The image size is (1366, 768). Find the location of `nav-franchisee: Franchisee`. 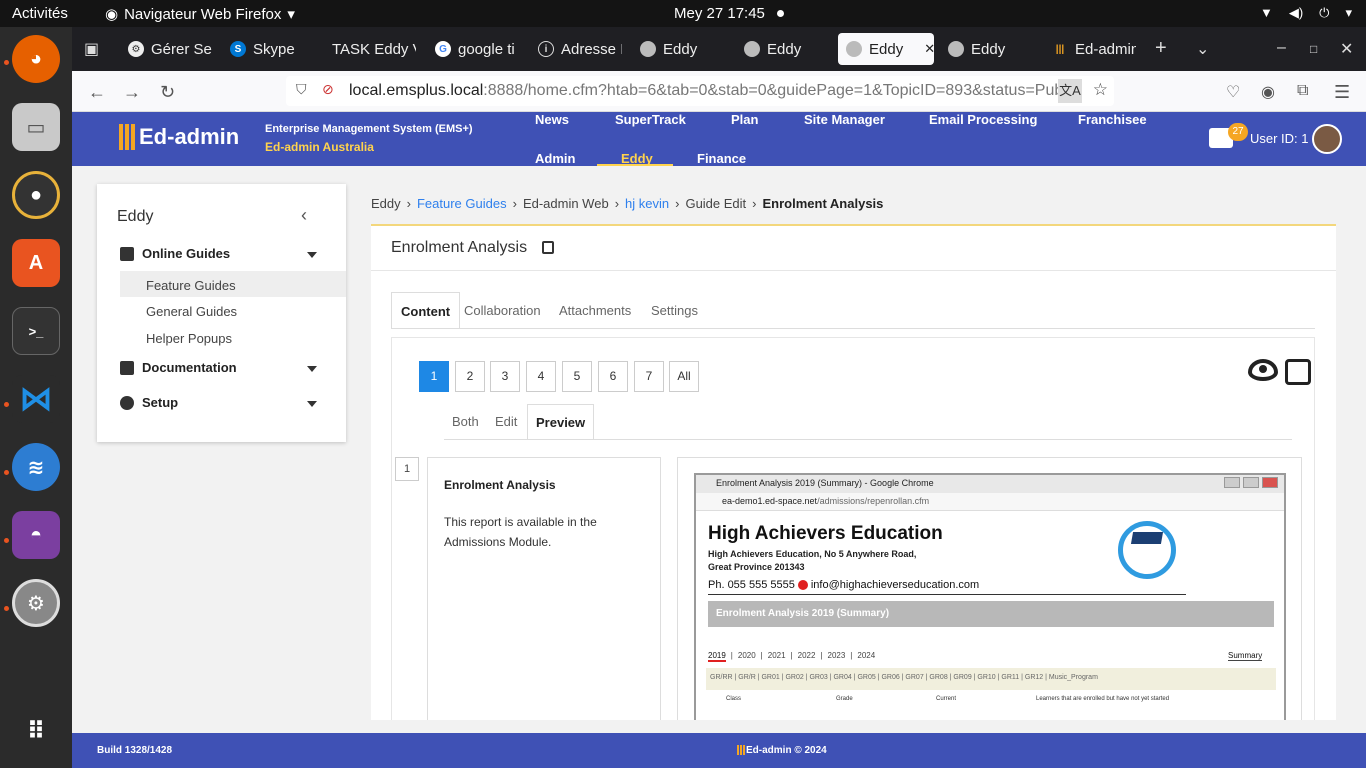

nav-franchisee: Franchisee is located at coordinates (1112, 119).